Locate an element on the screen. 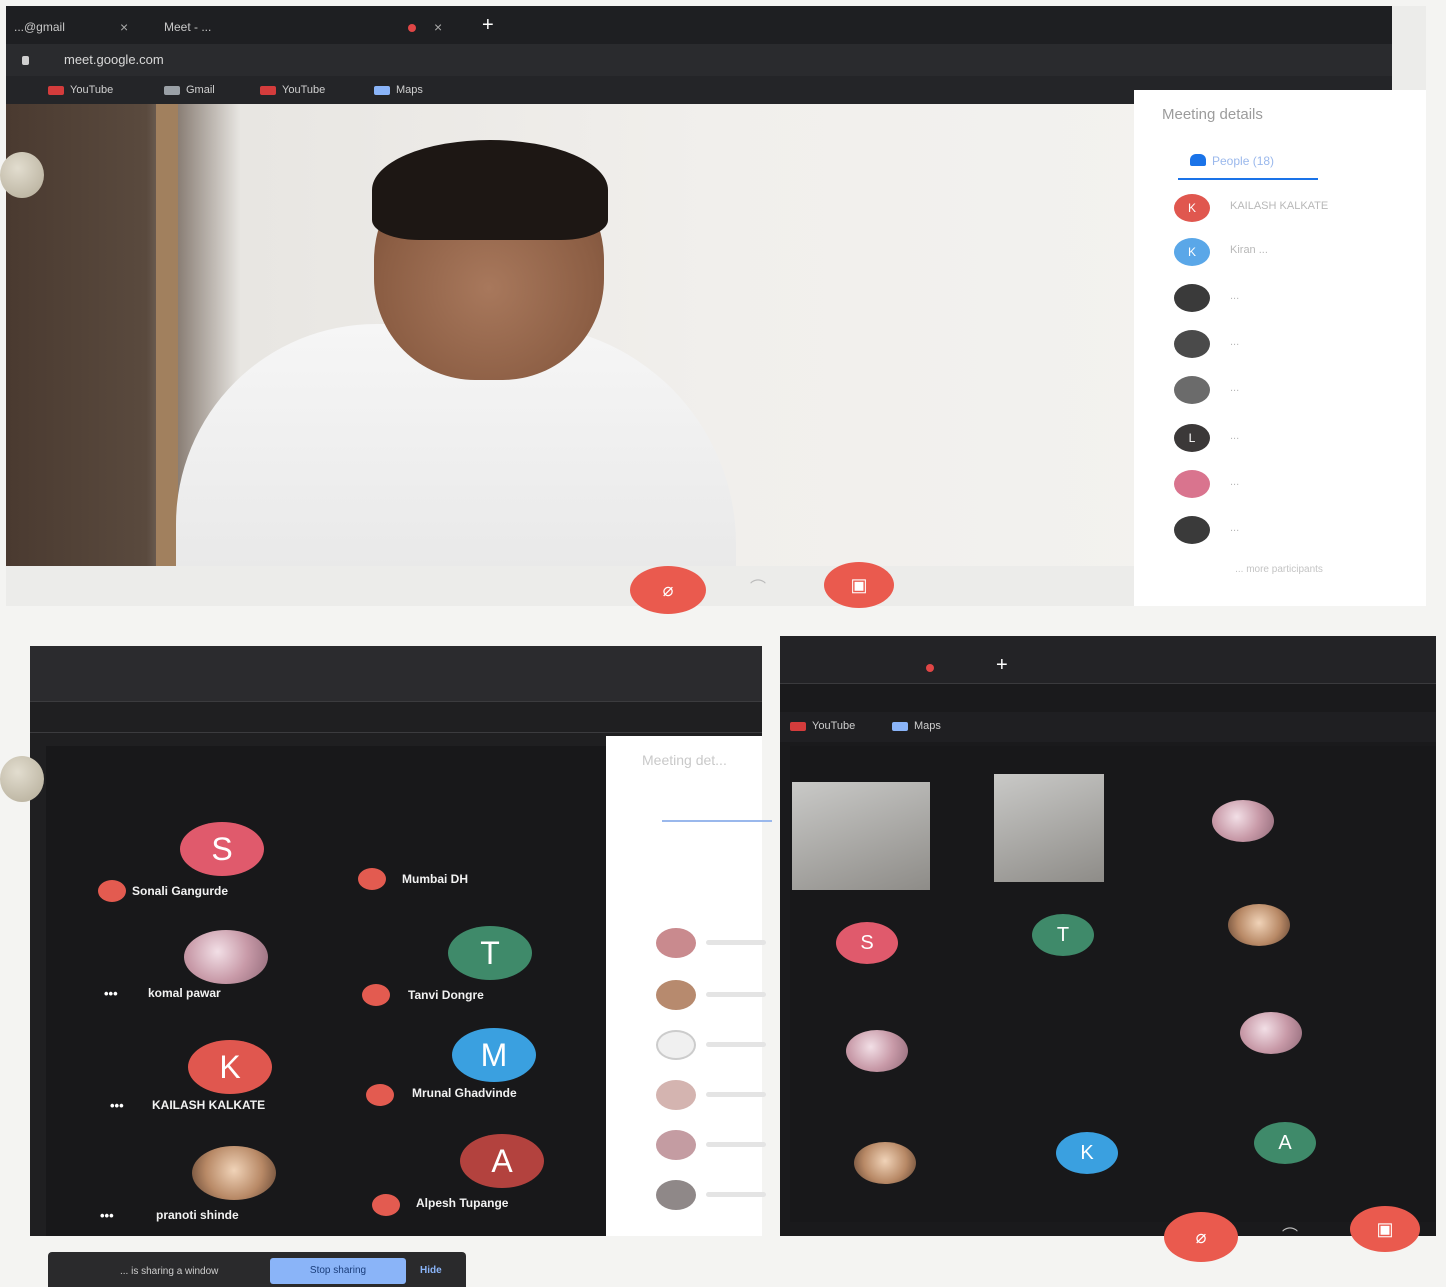 Image resolution: width=1446 pixels, height=1287 pixels. participant-avatar: T is located at coordinates (1063, 935).